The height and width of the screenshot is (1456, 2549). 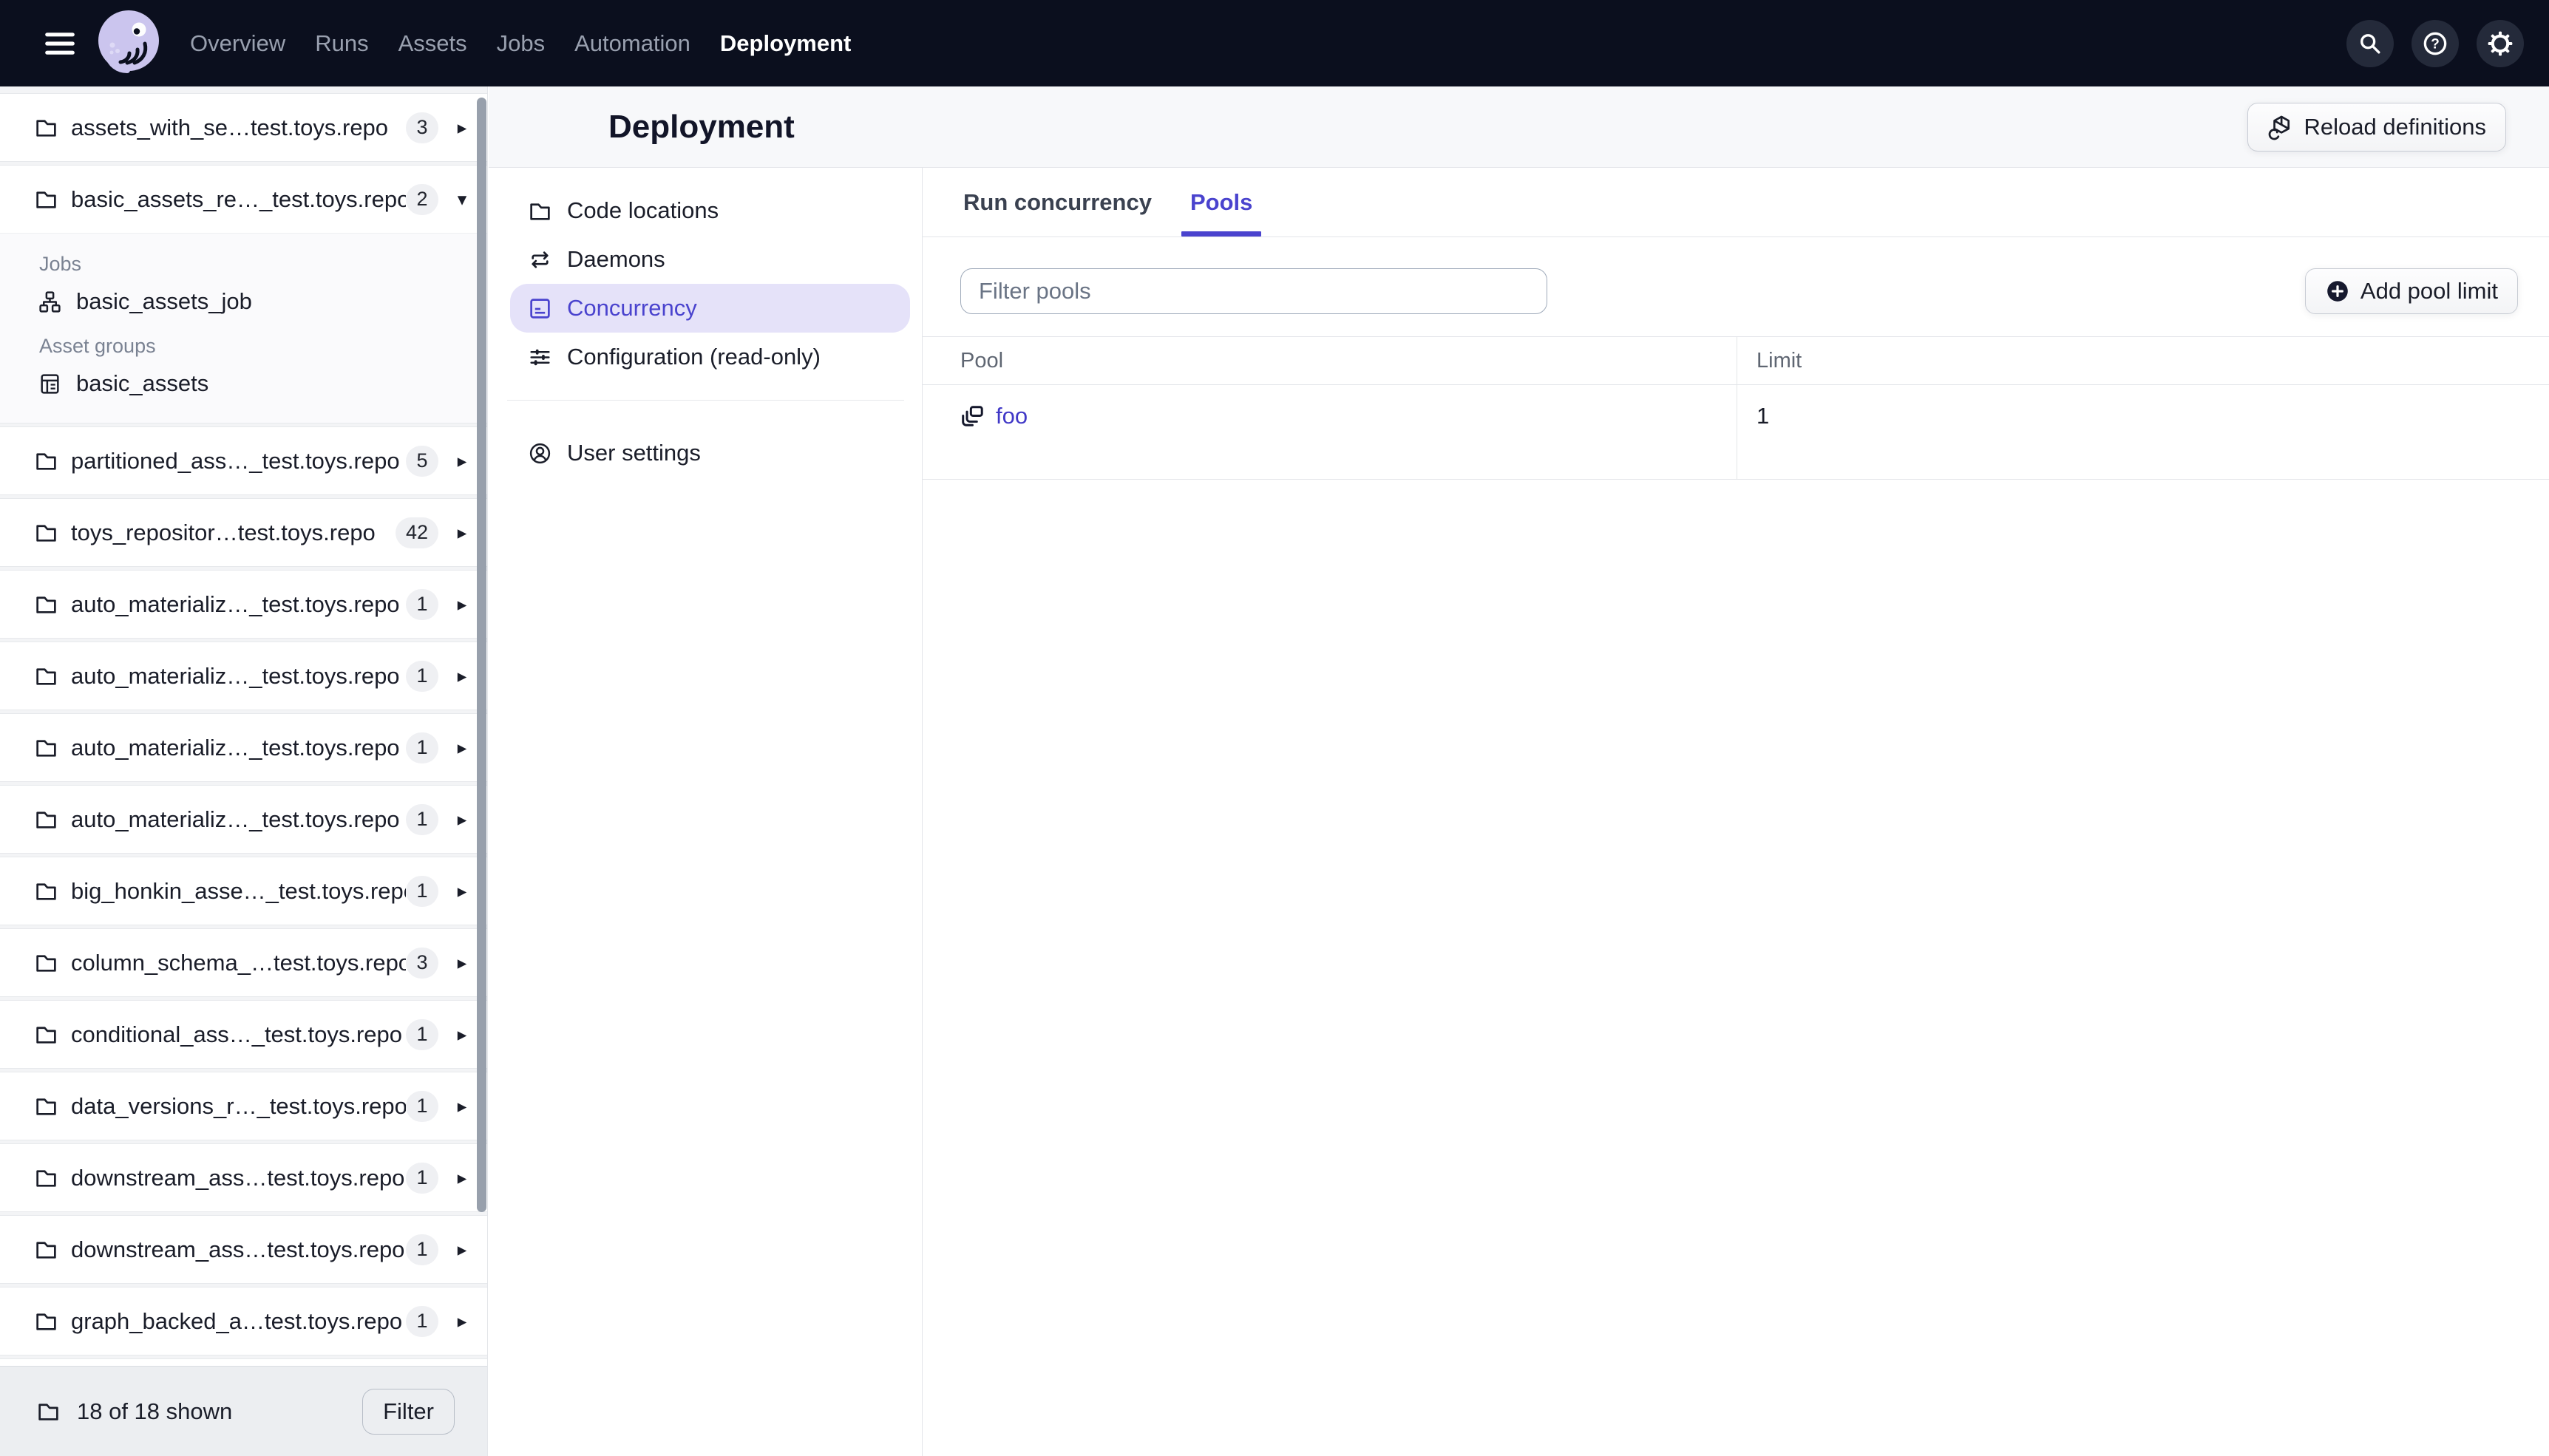 I want to click on pool-limit-value: 1, so click(x=1763, y=416).